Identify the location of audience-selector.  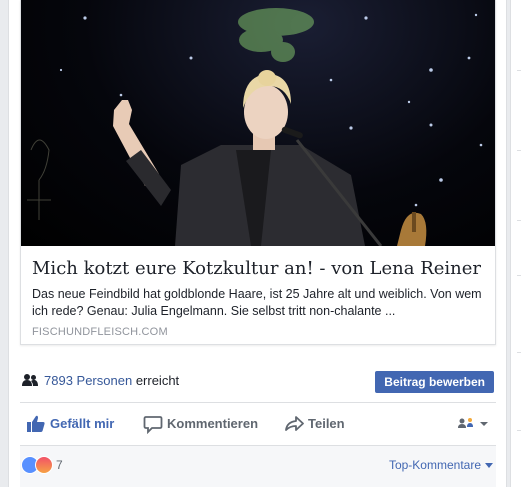
(473, 424).